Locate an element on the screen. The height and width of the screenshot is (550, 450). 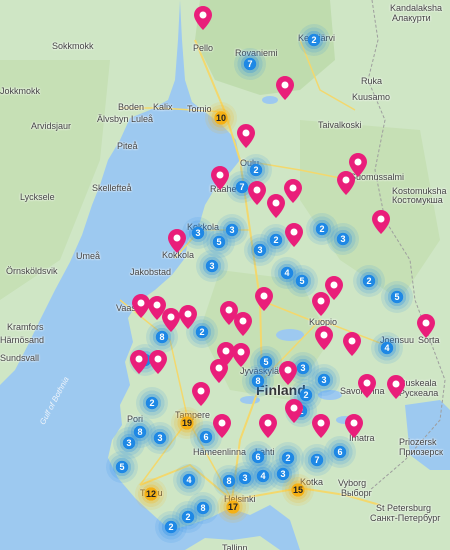
place-label: Priozersk is located at coordinates (418, 442).